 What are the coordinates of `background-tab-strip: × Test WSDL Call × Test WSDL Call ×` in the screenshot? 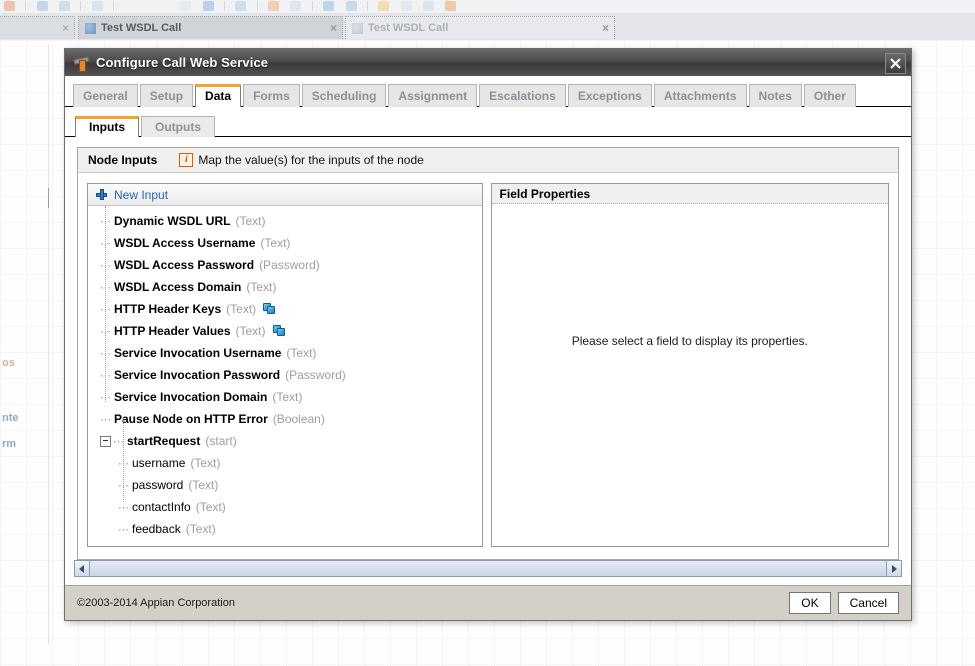 It's located at (487, 26).